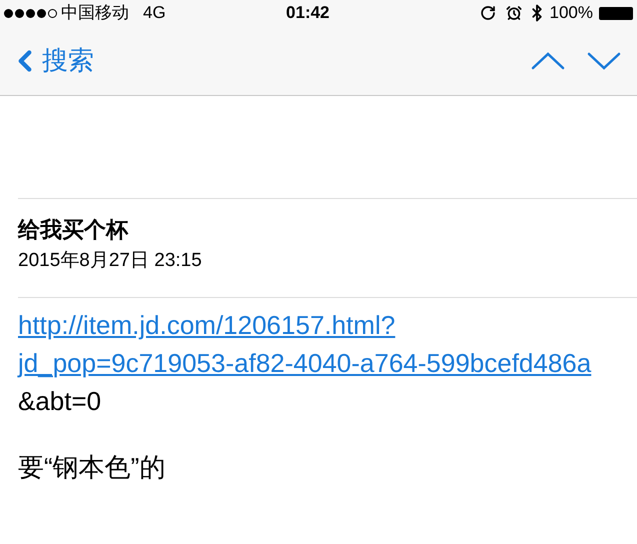 Image resolution: width=637 pixels, height=544 pixels. What do you see at coordinates (60, 401) in the screenshot?
I see `link-tail: &abt=0` at bounding box center [60, 401].